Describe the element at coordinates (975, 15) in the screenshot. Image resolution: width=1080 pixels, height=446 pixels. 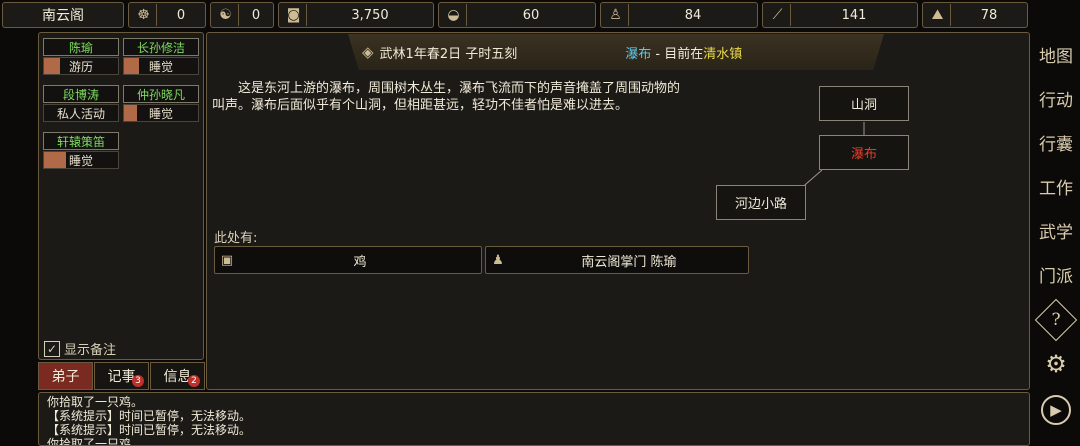
I see `resource-ore: ⛰ 78` at that location.